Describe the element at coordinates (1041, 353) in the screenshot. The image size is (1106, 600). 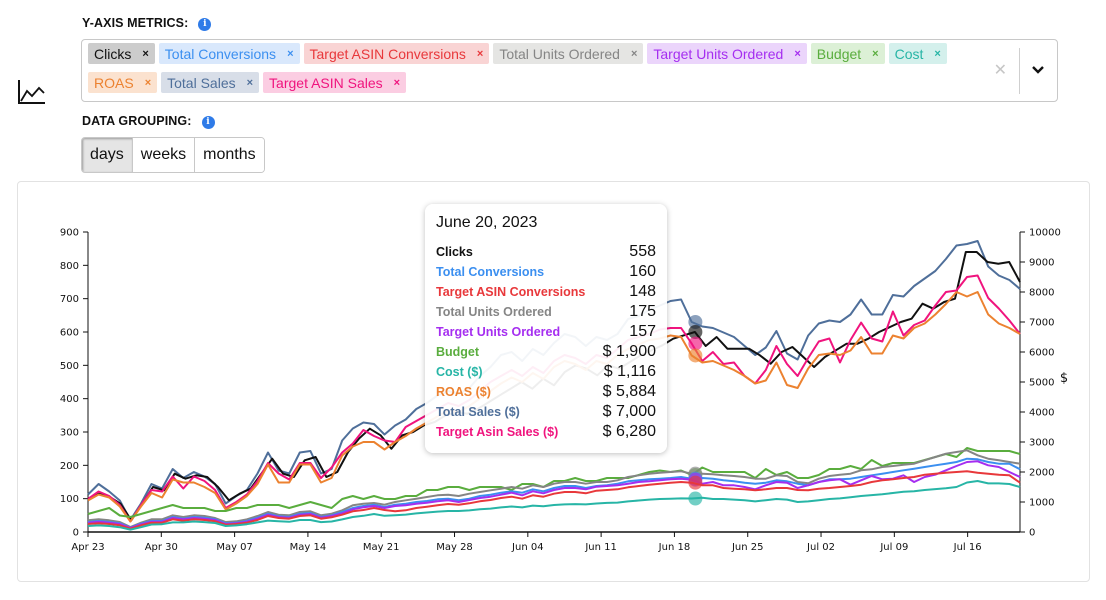
I see `y-tick-label-right: 6000` at that location.